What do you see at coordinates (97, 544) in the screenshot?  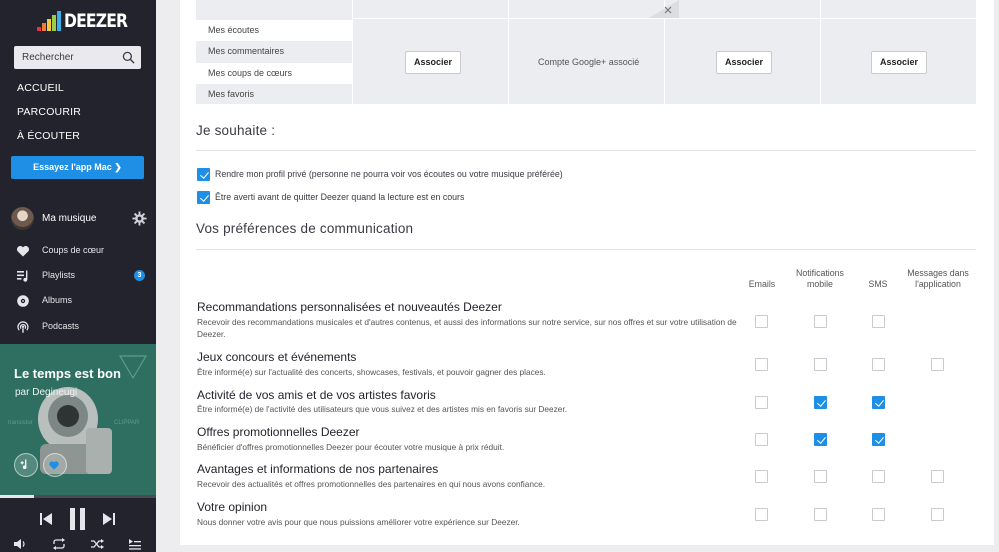 I see `shuffle-icon` at bounding box center [97, 544].